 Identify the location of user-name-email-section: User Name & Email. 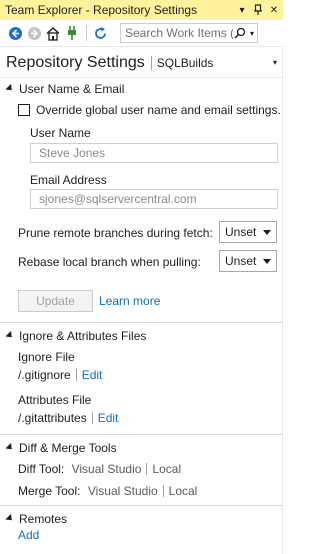
(141, 89).